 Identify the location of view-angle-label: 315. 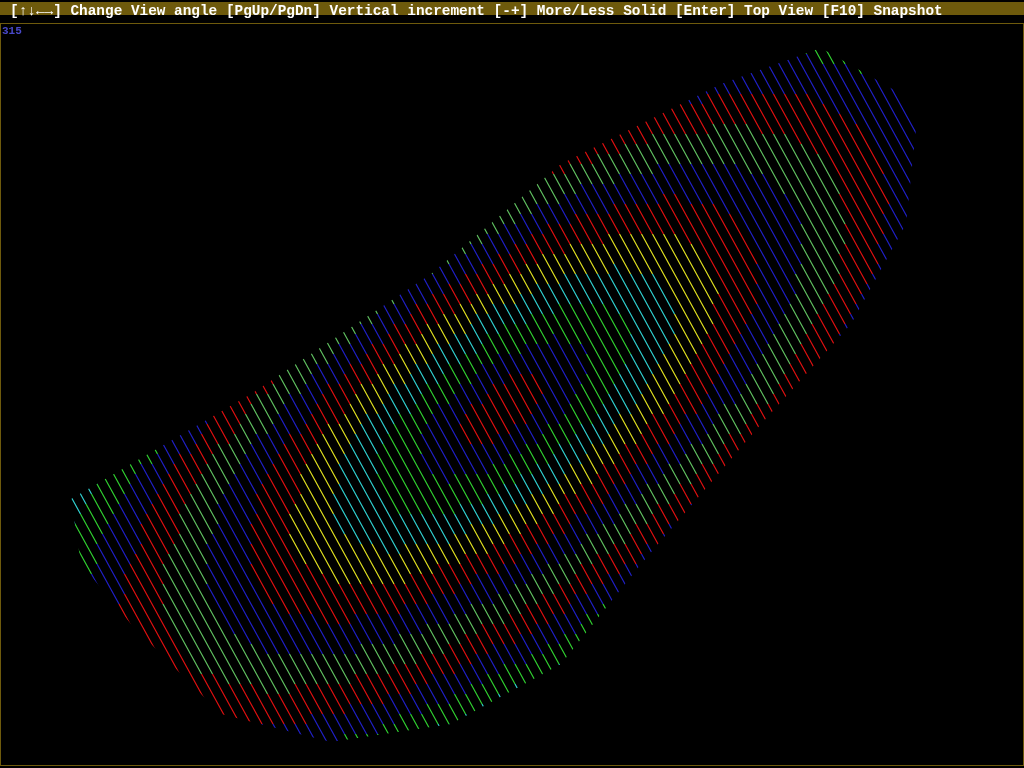
(12, 31).